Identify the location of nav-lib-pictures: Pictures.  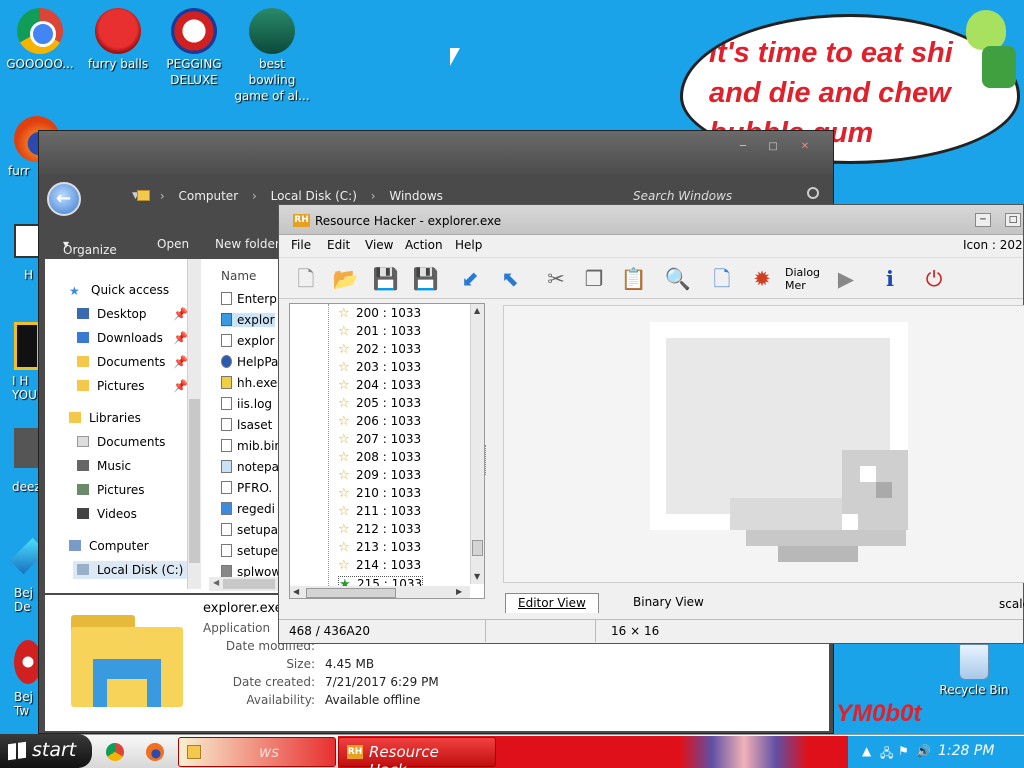
(111, 490).